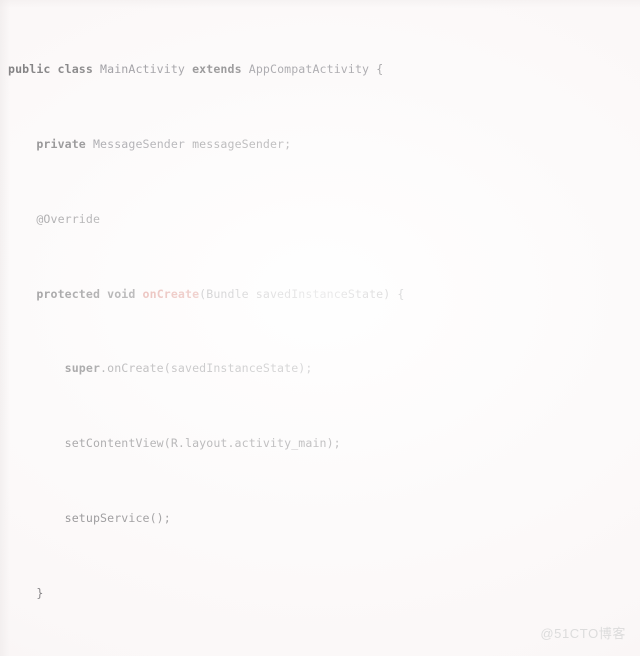  What do you see at coordinates (188, 368) in the screenshot?
I see `code-line: super.onCreate(savedInstanceState);` at bounding box center [188, 368].